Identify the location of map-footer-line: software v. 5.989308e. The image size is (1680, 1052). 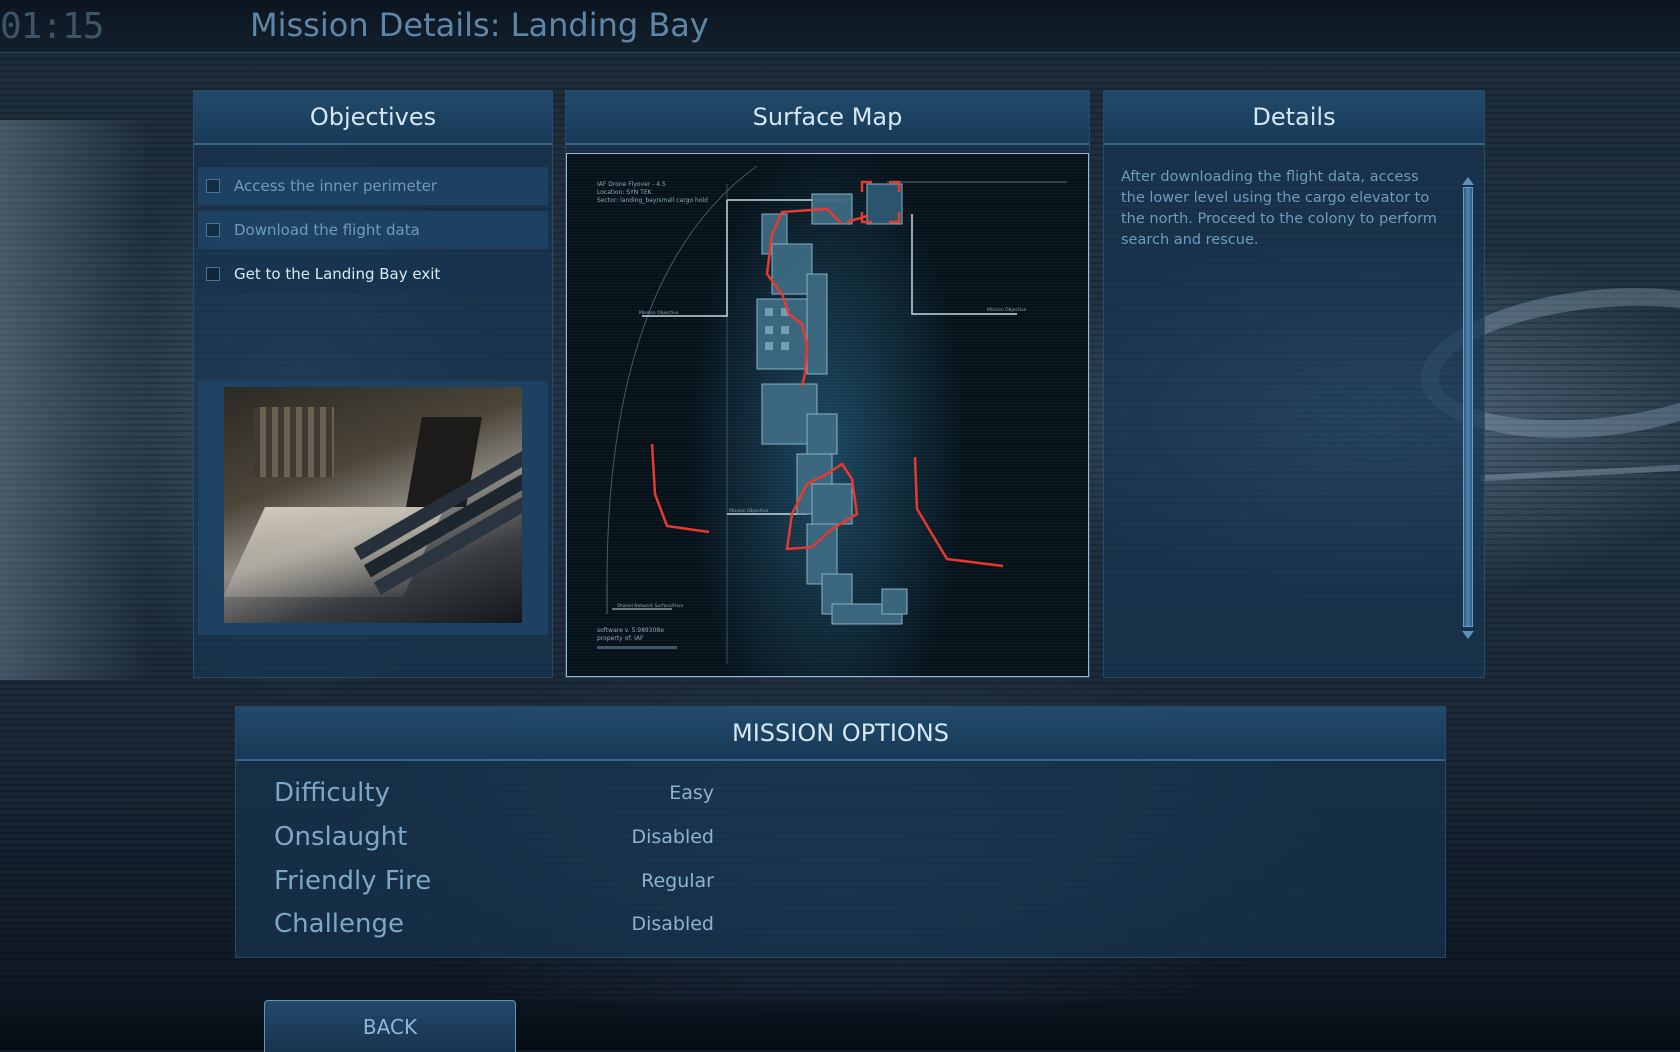
(630, 630).